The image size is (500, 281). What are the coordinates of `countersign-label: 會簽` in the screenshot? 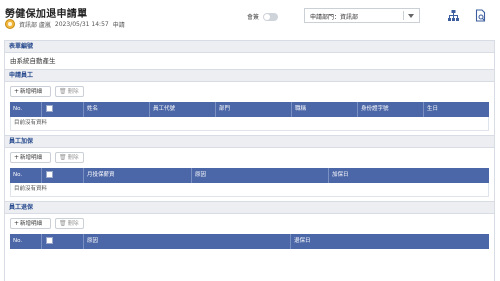 It's located at (253, 17).